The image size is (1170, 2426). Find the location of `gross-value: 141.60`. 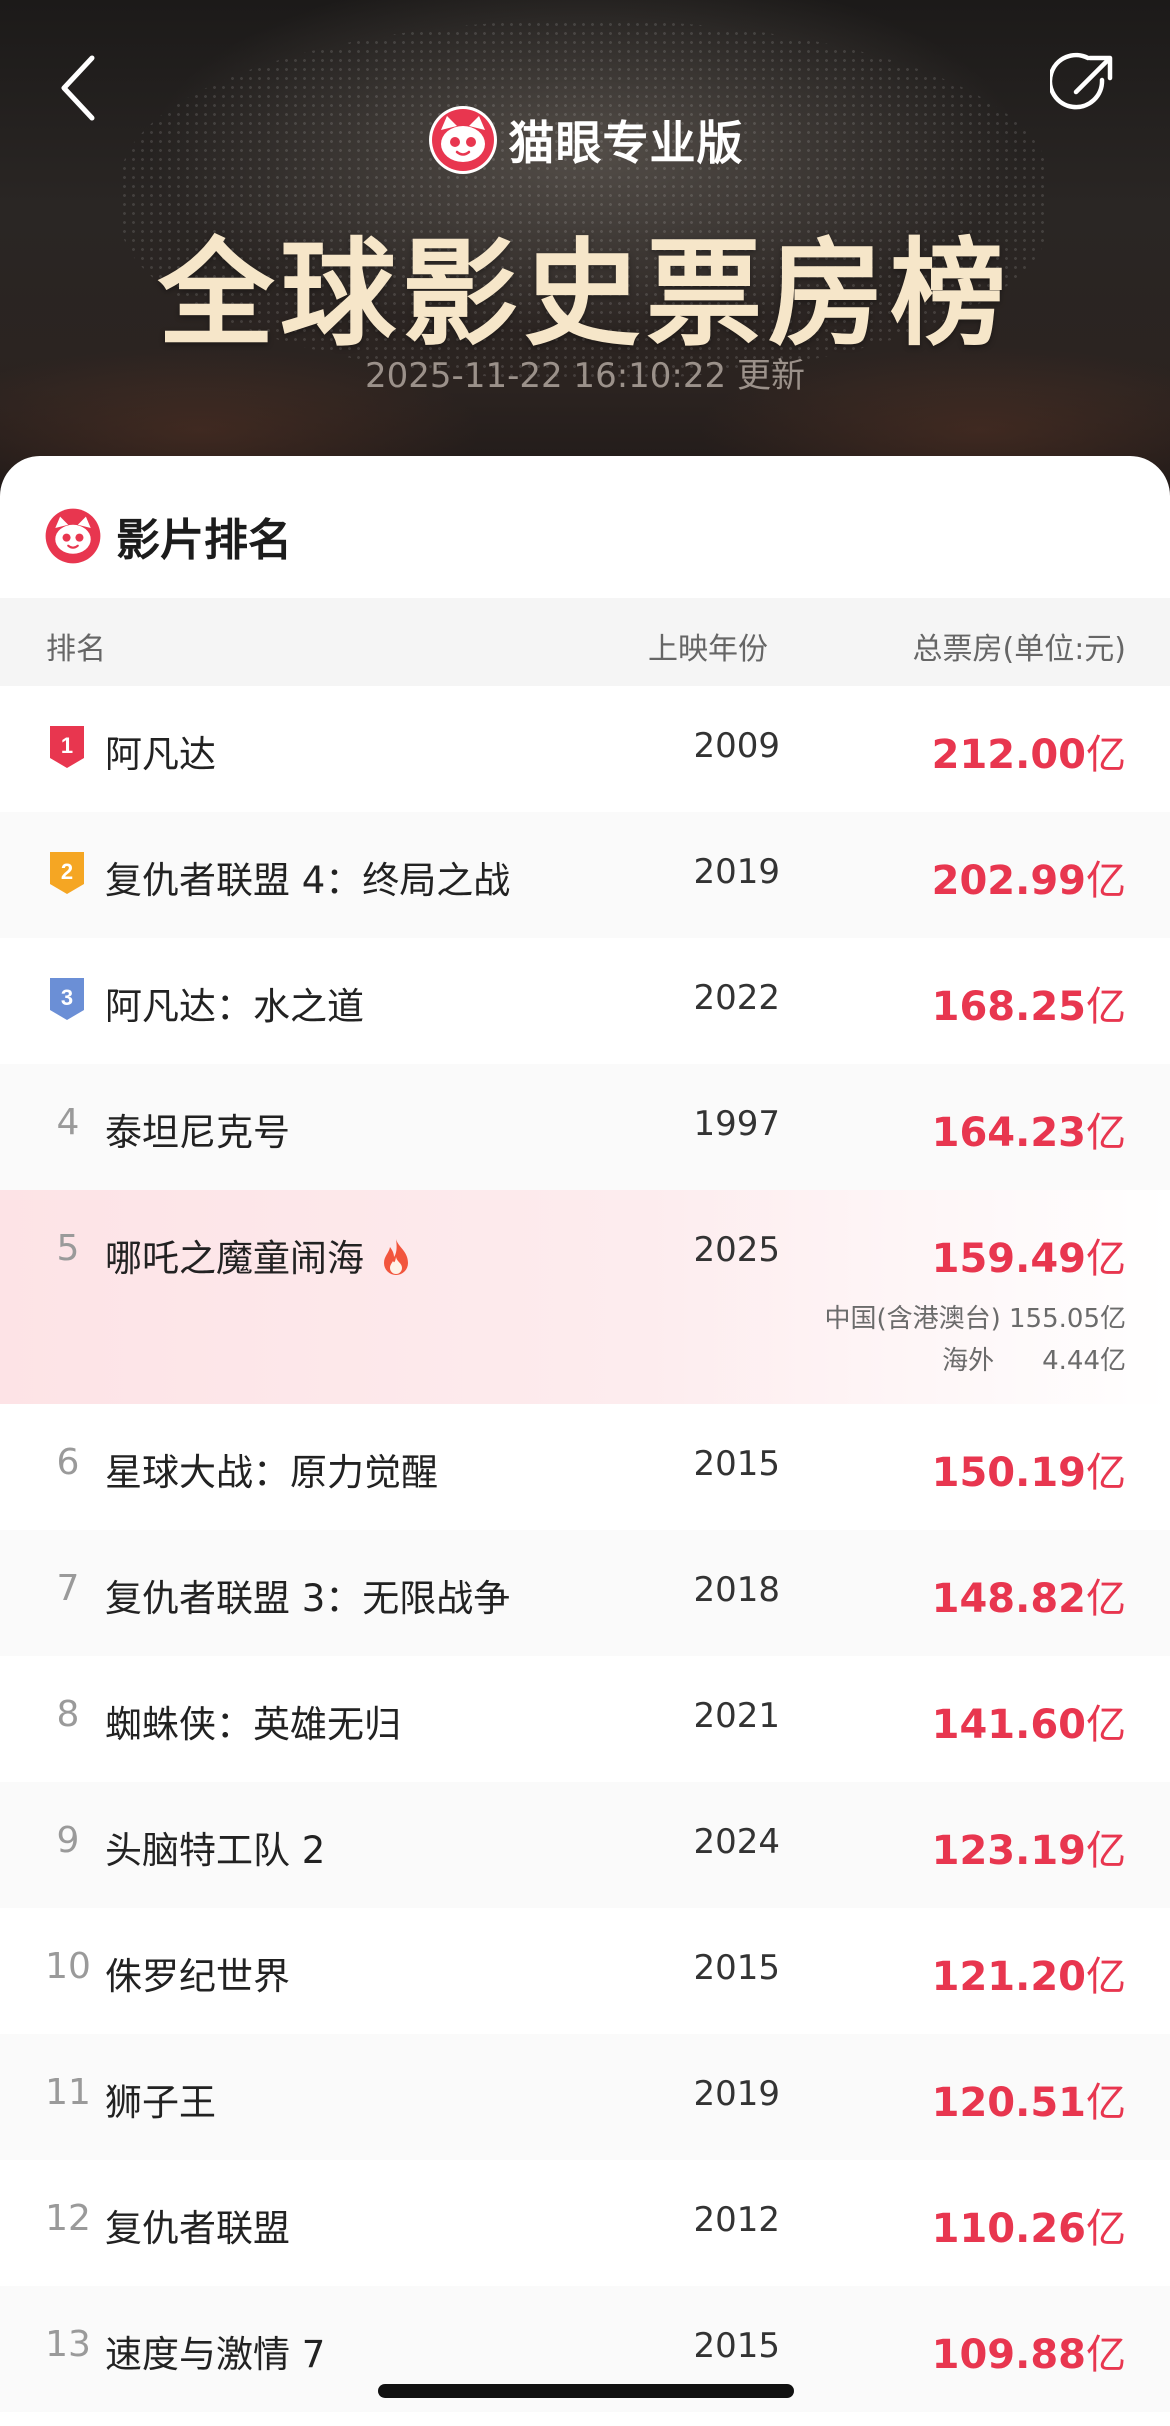

gross-value: 141.60 is located at coordinates (1008, 1725).